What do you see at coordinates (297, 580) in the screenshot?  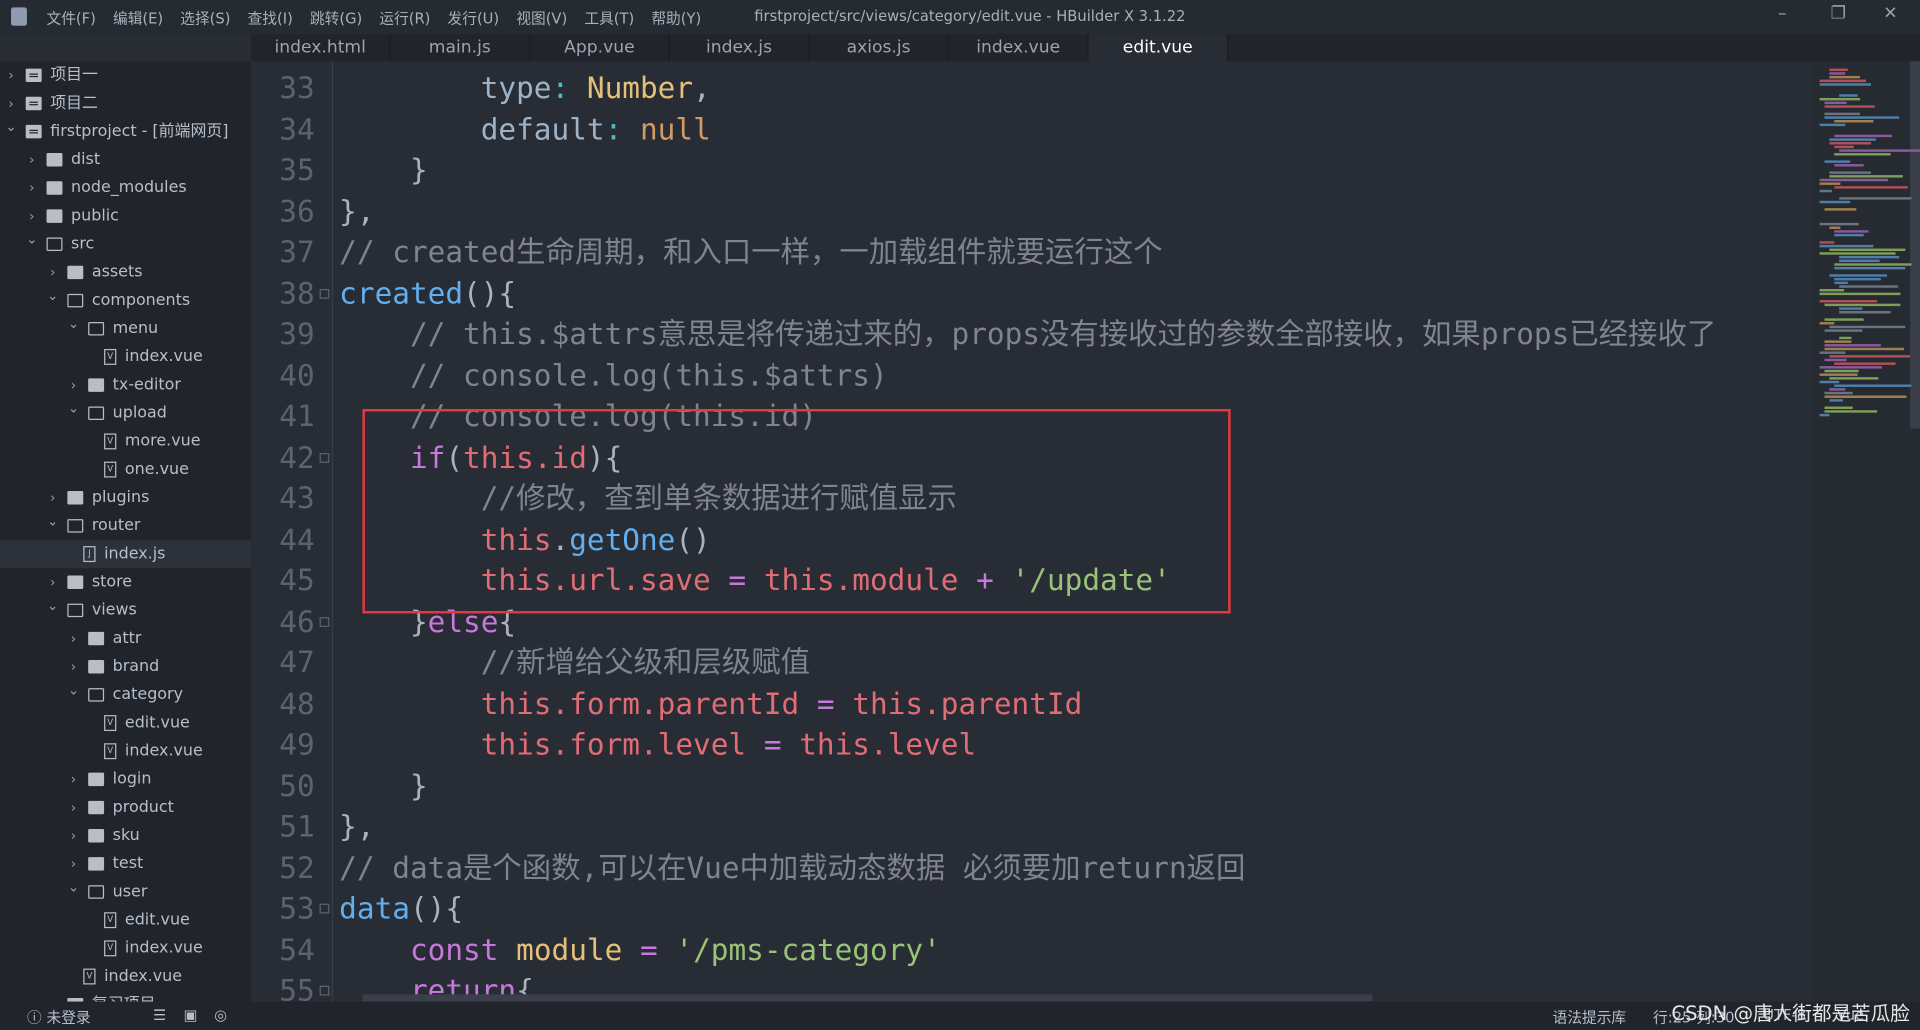 I see `line-number: 45` at bounding box center [297, 580].